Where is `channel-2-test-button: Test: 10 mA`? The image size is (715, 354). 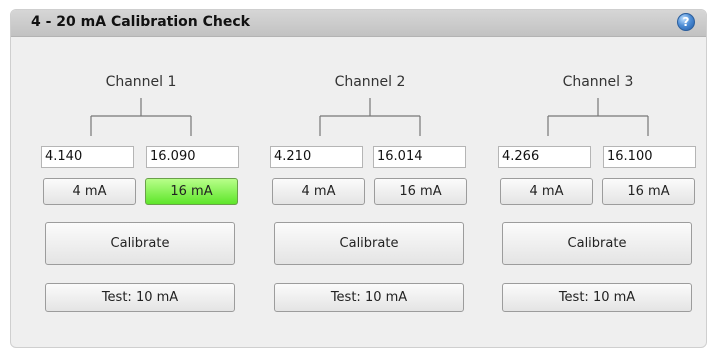 channel-2-test-button: Test: 10 mA is located at coordinates (369, 297).